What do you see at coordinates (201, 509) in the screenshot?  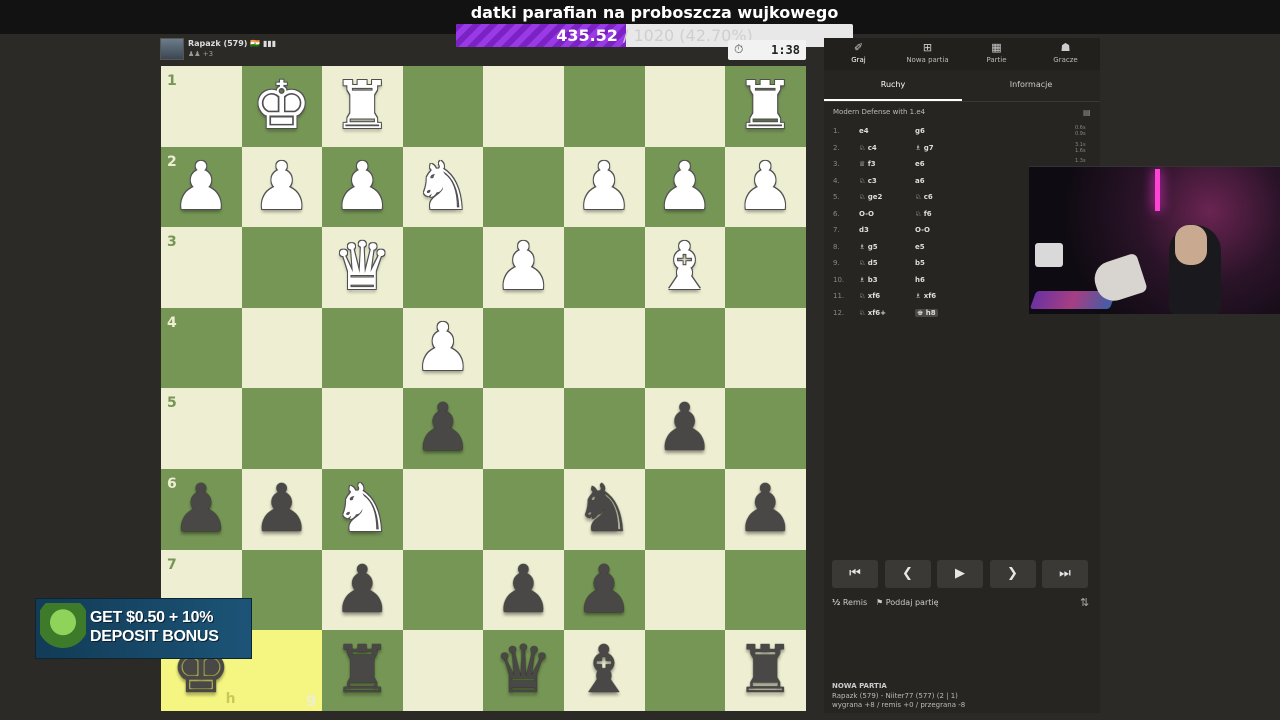 I see `black-pawn-h6: ♟` at bounding box center [201, 509].